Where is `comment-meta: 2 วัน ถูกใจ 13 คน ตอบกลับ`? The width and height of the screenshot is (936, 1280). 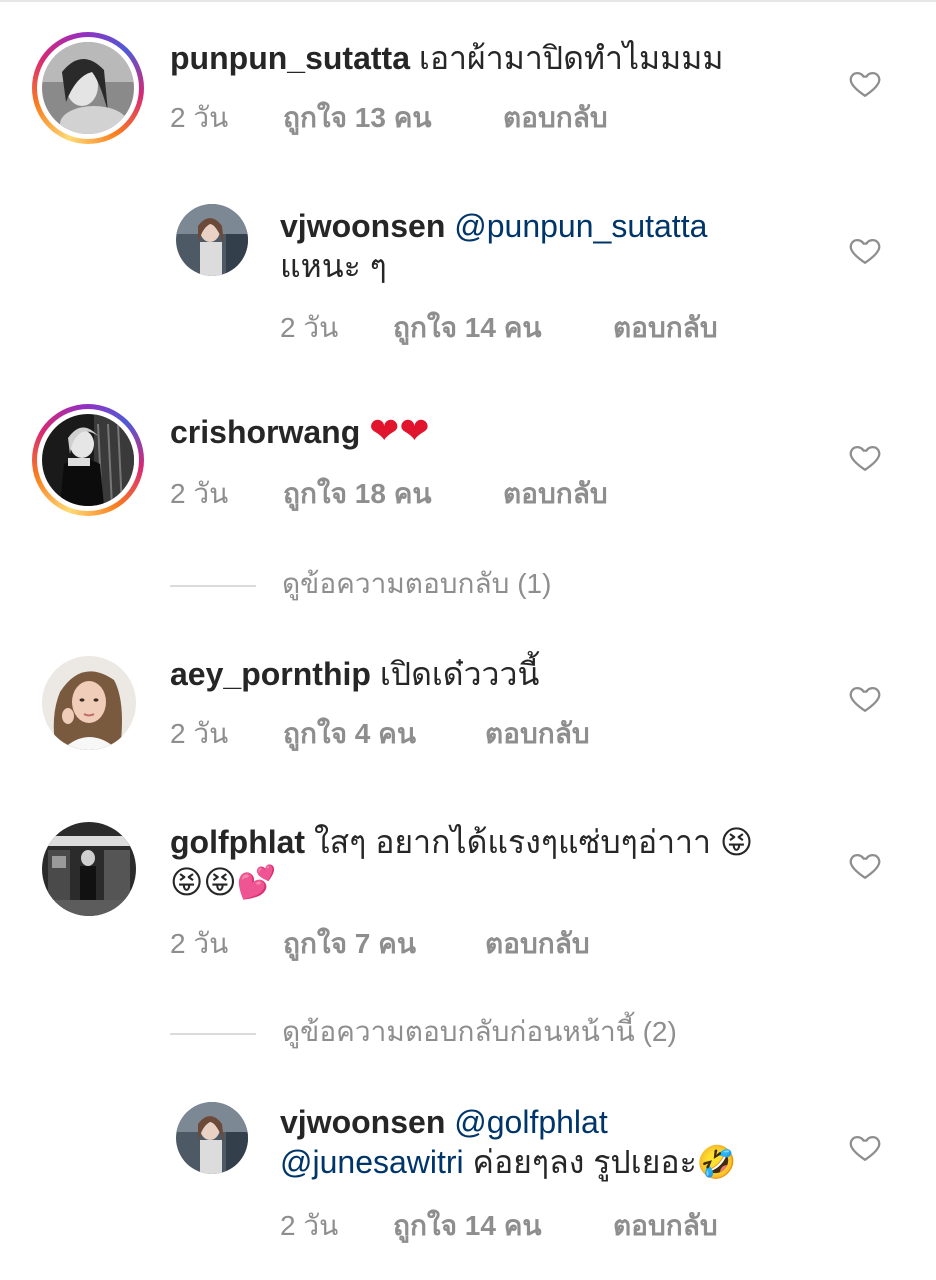
comment-meta: 2 วัน ถูกใจ 13 คน ตอบกลับ is located at coordinates (389, 118).